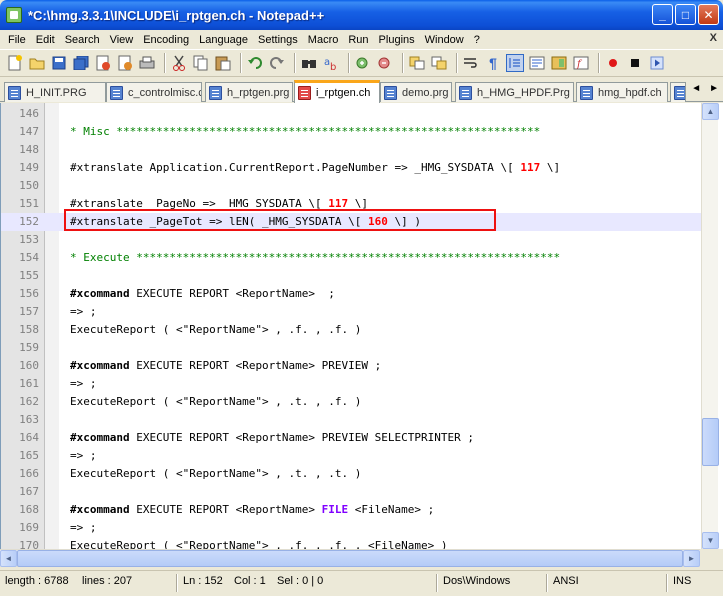 The width and height of the screenshot is (723, 596). What do you see at coordinates (249, 92) in the screenshot?
I see `tab-h-rptgen-prg: h_rptgen.prg` at bounding box center [249, 92].